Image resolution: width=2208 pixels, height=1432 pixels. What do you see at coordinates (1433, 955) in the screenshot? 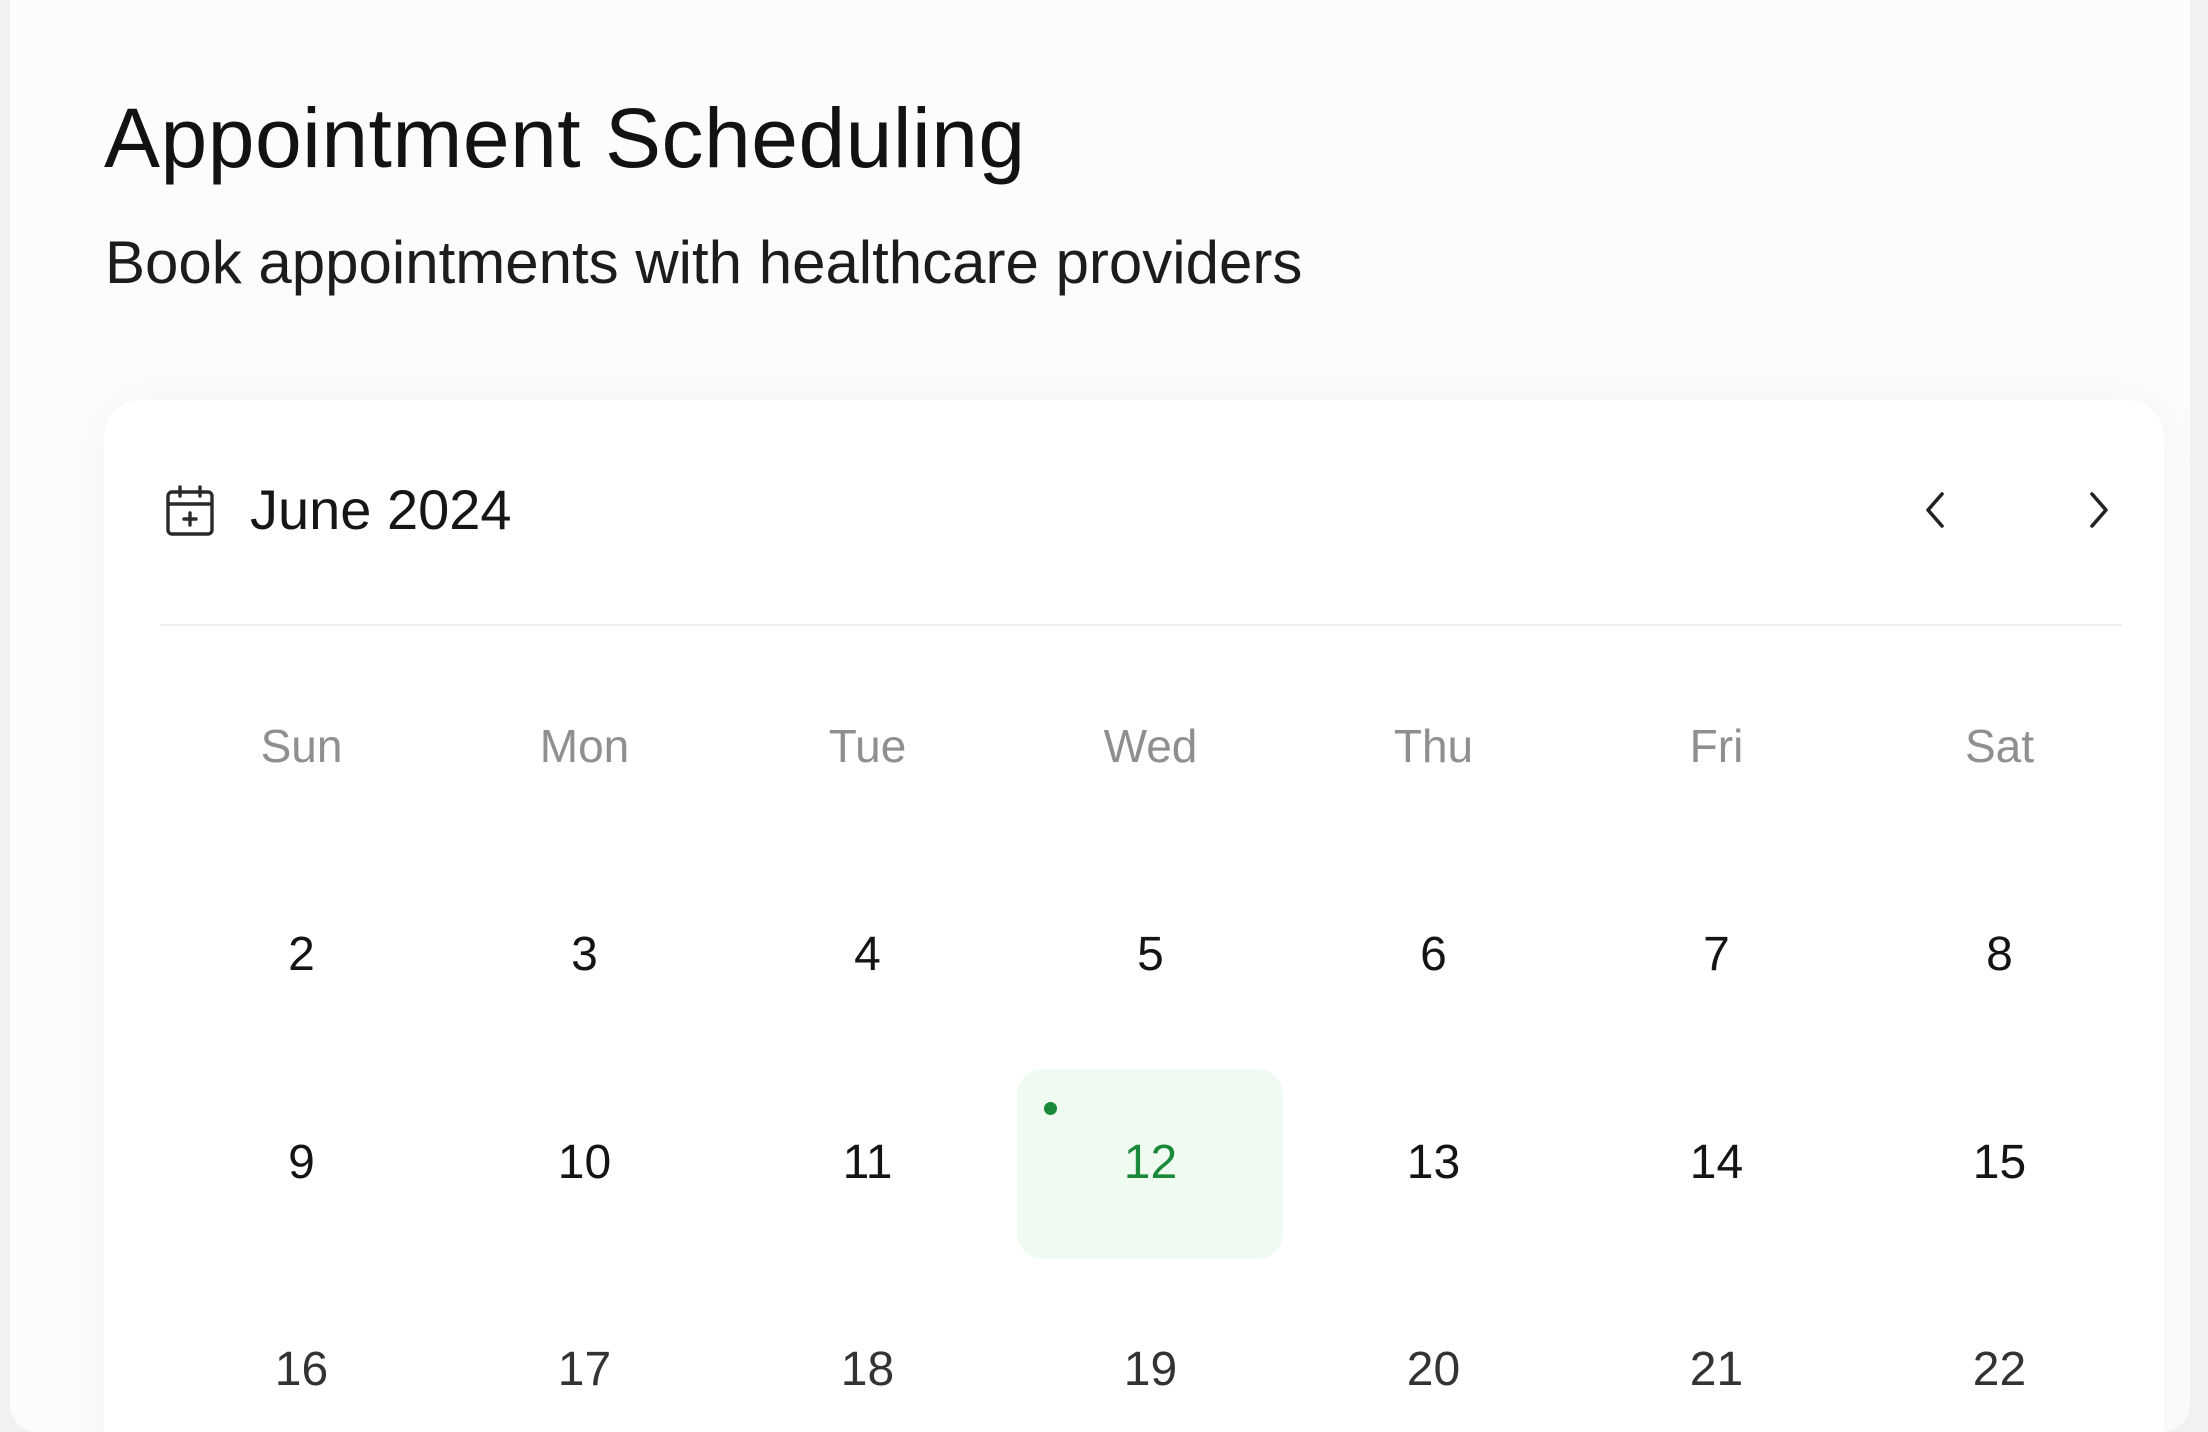
I see `day-cell: 6` at bounding box center [1433, 955].